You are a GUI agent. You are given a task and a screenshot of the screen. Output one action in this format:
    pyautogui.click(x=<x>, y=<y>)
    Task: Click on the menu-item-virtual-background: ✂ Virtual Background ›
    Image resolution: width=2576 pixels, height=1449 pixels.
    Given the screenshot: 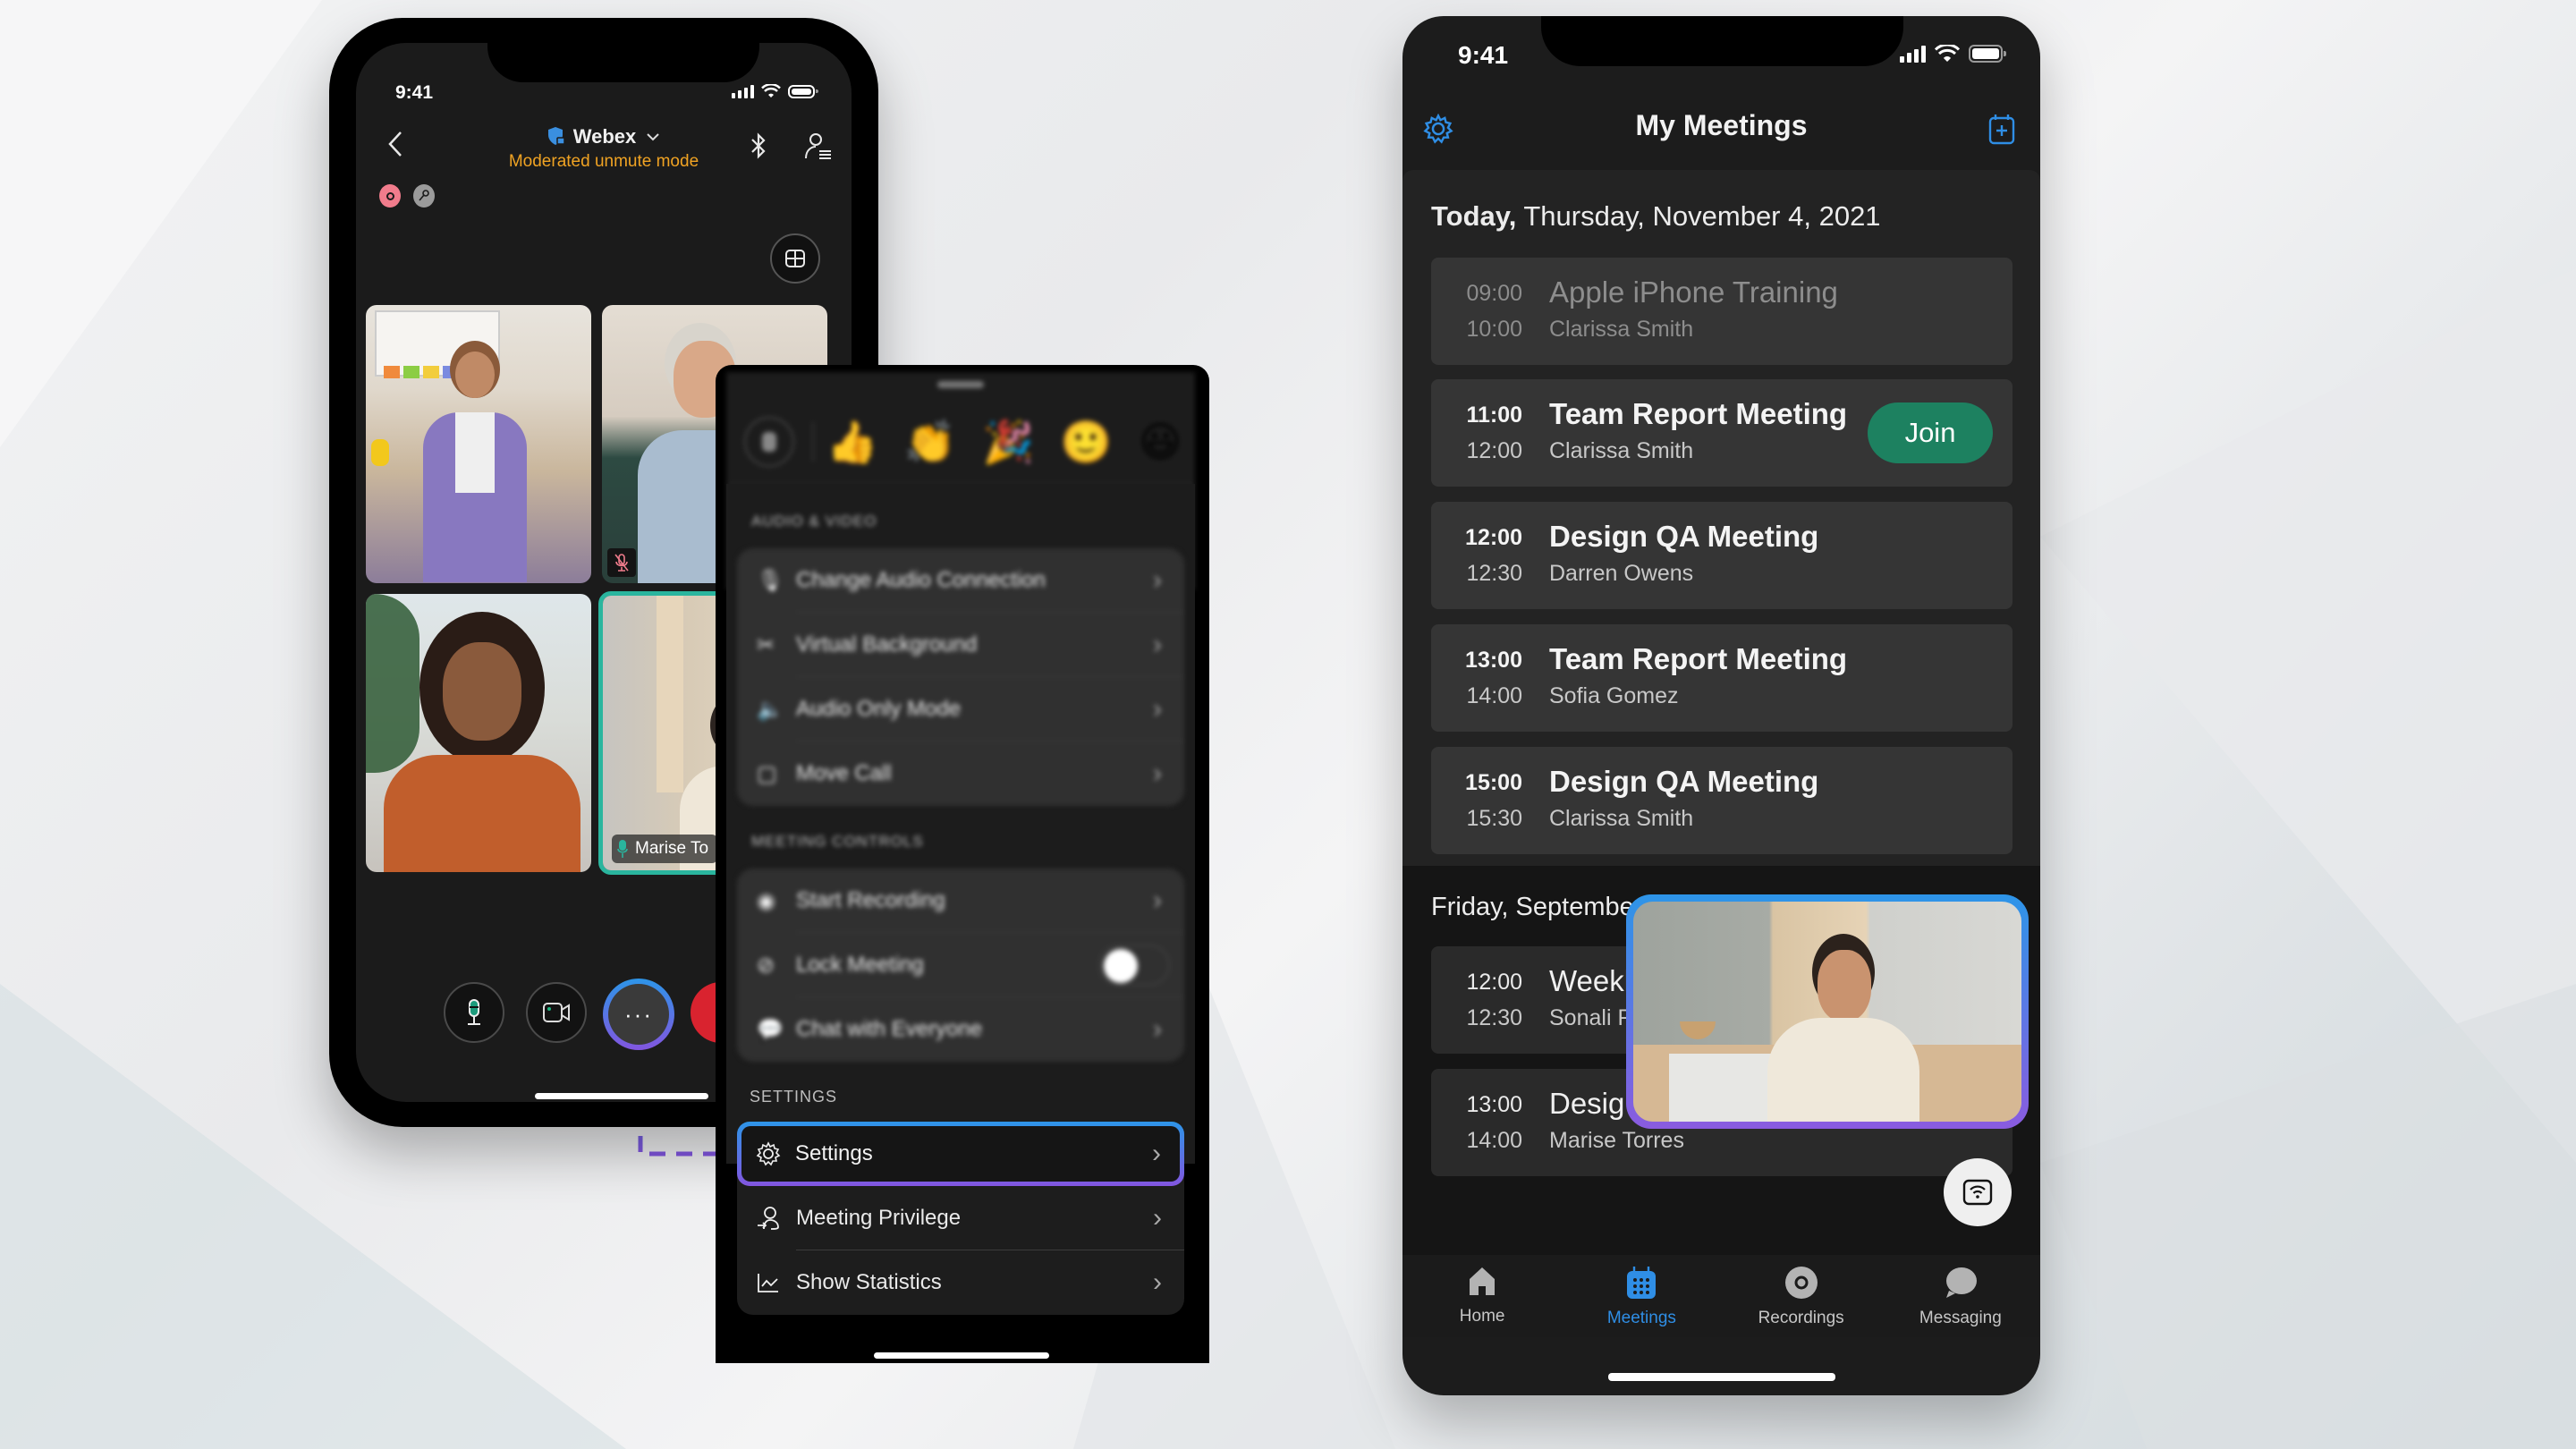 What is the action you would take?
    pyautogui.click(x=960, y=645)
    